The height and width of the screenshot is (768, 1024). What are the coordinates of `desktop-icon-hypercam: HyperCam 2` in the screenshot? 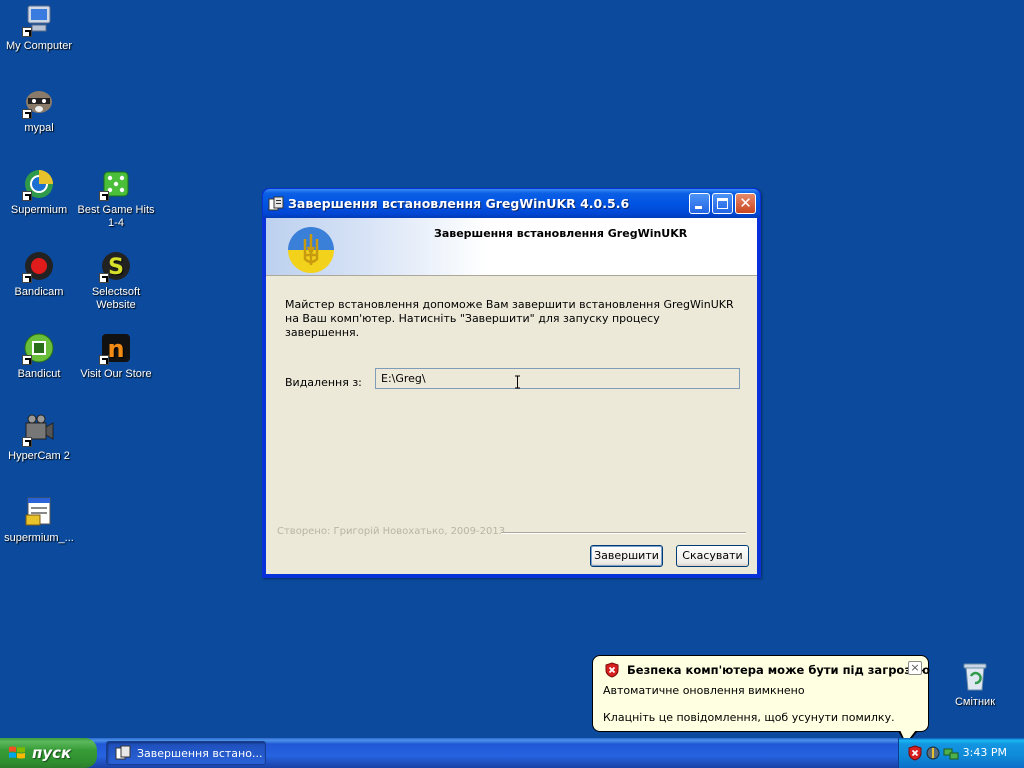 It's located at (39, 438).